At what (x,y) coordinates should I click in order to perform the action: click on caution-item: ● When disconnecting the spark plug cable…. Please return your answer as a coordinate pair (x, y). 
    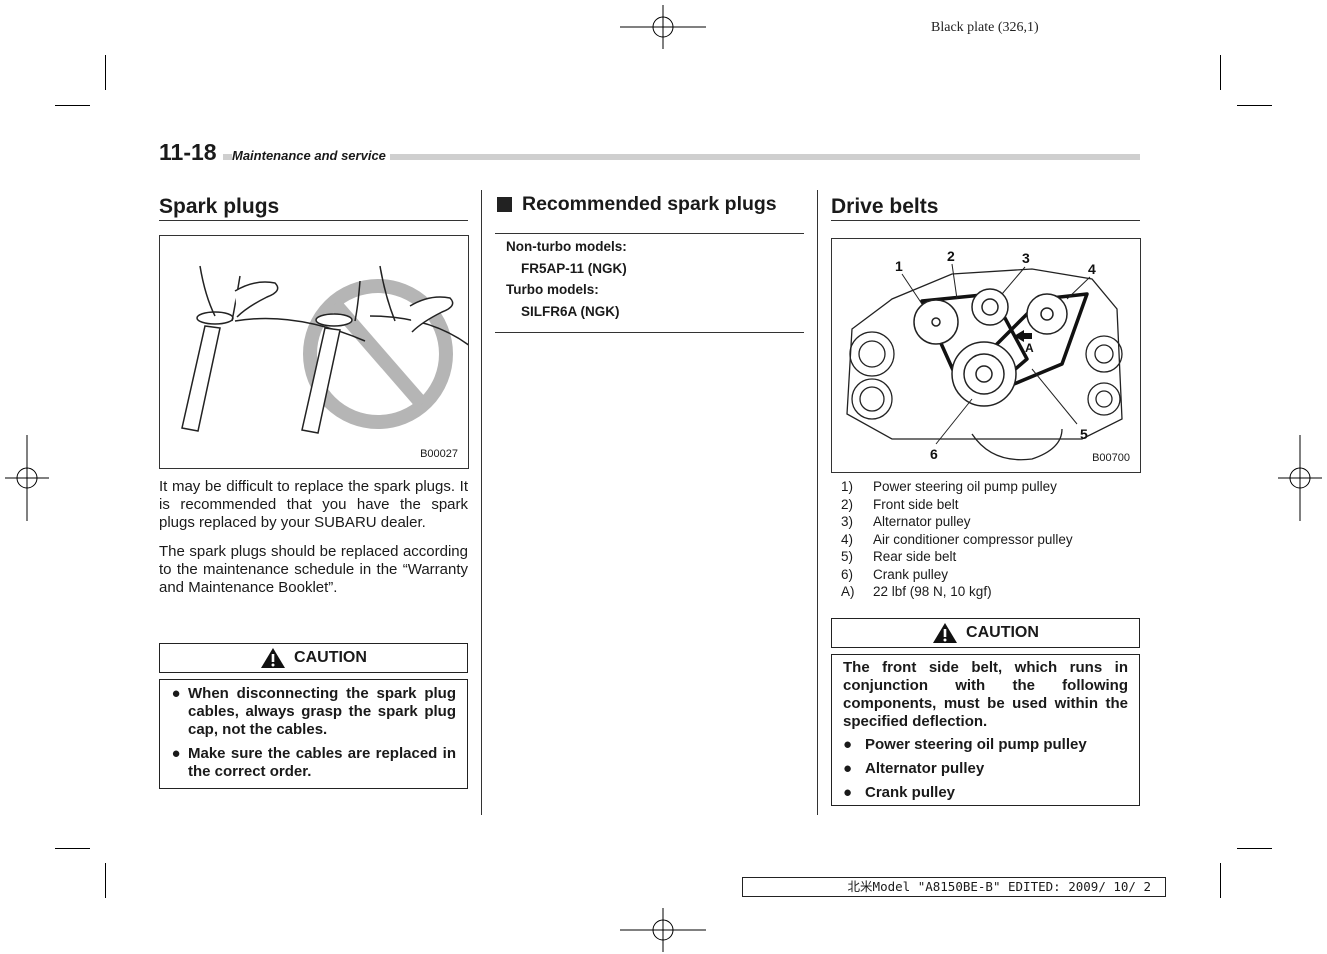
    Looking at the image, I should click on (313, 711).